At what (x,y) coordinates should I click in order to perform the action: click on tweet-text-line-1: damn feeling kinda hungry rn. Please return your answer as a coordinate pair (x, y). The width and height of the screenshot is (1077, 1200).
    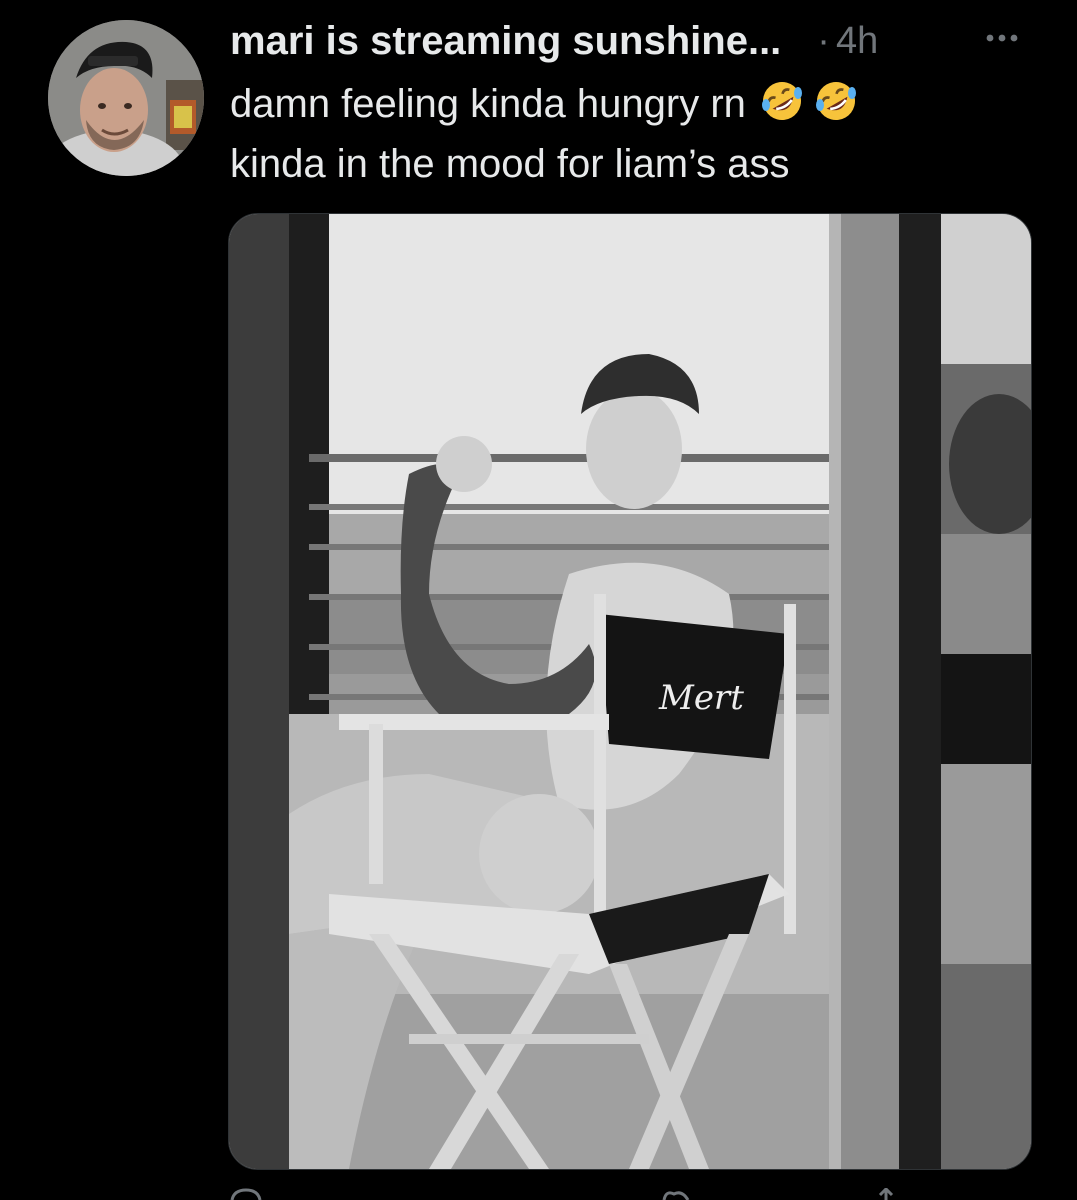
    Looking at the image, I should click on (640, 104).